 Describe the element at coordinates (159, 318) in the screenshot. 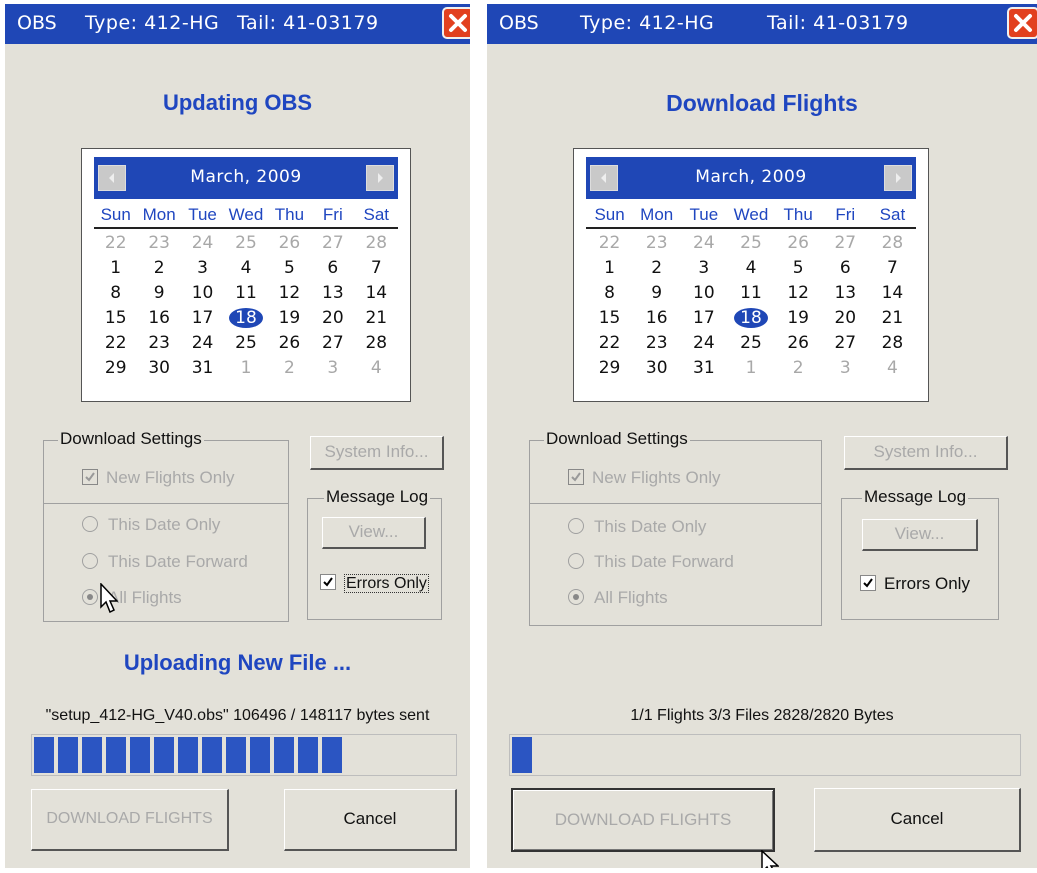

I see `calendar-day: 16` at that location.